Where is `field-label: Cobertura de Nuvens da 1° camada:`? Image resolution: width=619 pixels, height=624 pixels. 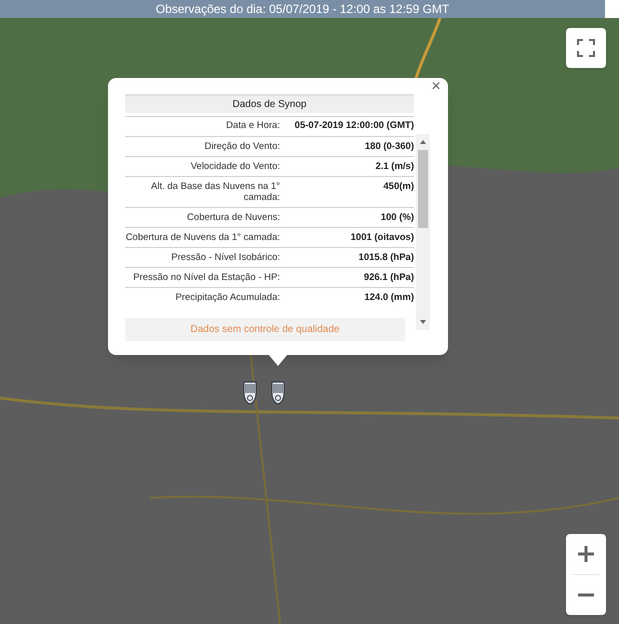
field-label: Cobertura de Nuvens da 1° camada: is located at coordinates (202, 237).